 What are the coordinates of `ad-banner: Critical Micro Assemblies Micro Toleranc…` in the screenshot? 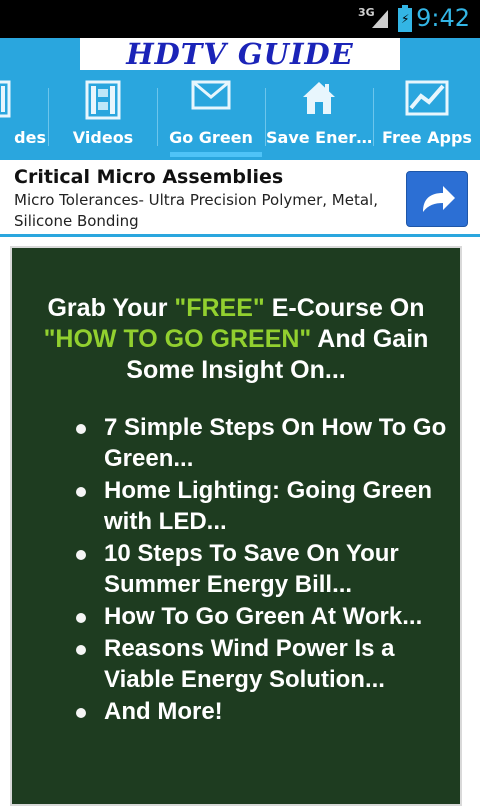 It's located at (240, 198).